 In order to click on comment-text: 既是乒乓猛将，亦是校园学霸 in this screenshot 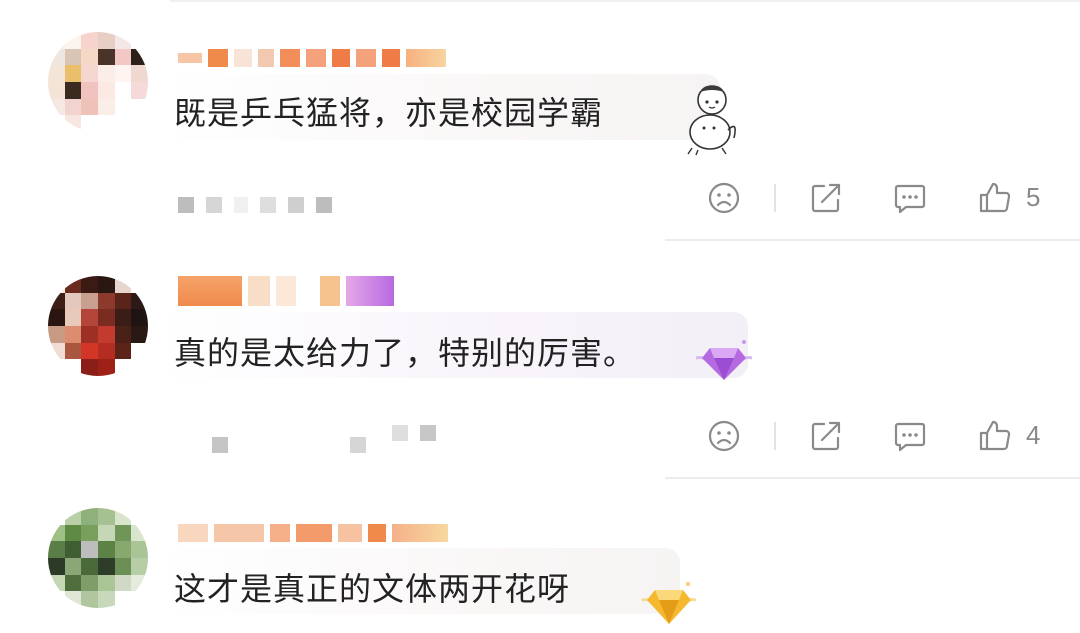, I will do `click(388, 111)`.